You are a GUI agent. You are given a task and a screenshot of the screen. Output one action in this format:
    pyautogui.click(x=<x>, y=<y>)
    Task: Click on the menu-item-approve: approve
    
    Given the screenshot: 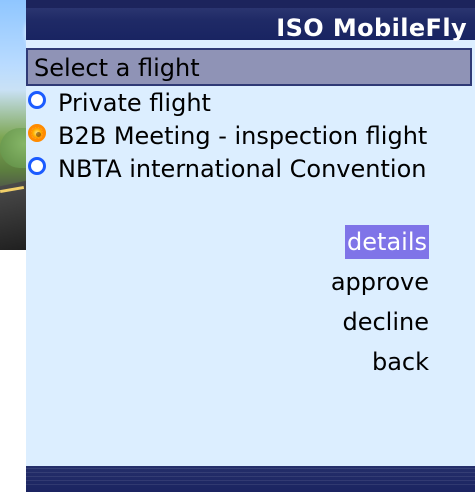 What is the action you would take?
    pyautogui.click(x=380, y=282)
    